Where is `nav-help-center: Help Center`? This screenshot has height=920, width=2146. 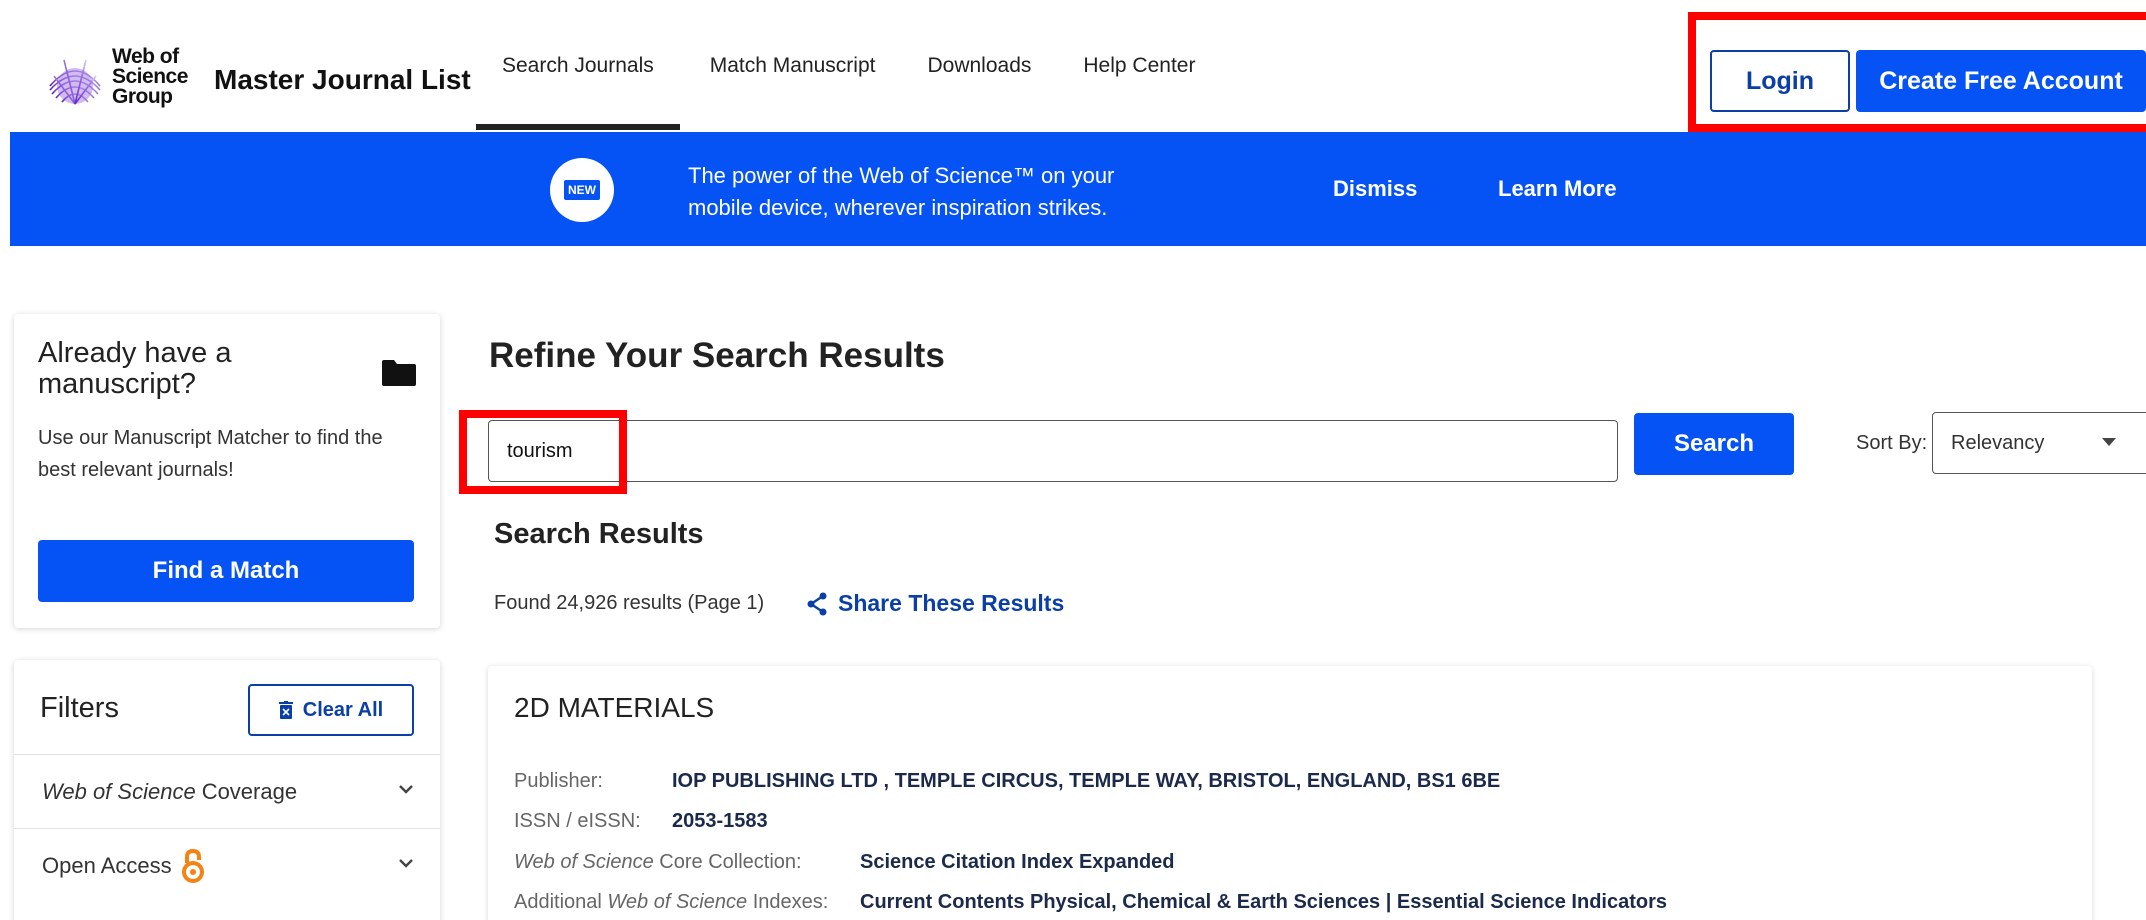
nav-help-center: Help Center is located at coordinates (1139, 66).